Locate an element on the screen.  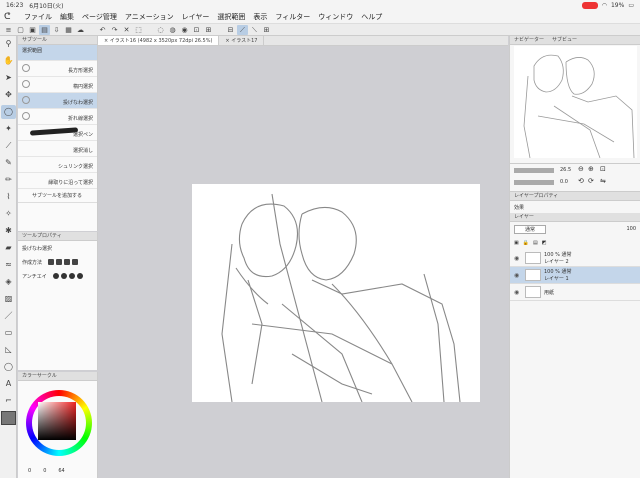
invert-selection-icon: ◍ is located at coordinates (172, 30).